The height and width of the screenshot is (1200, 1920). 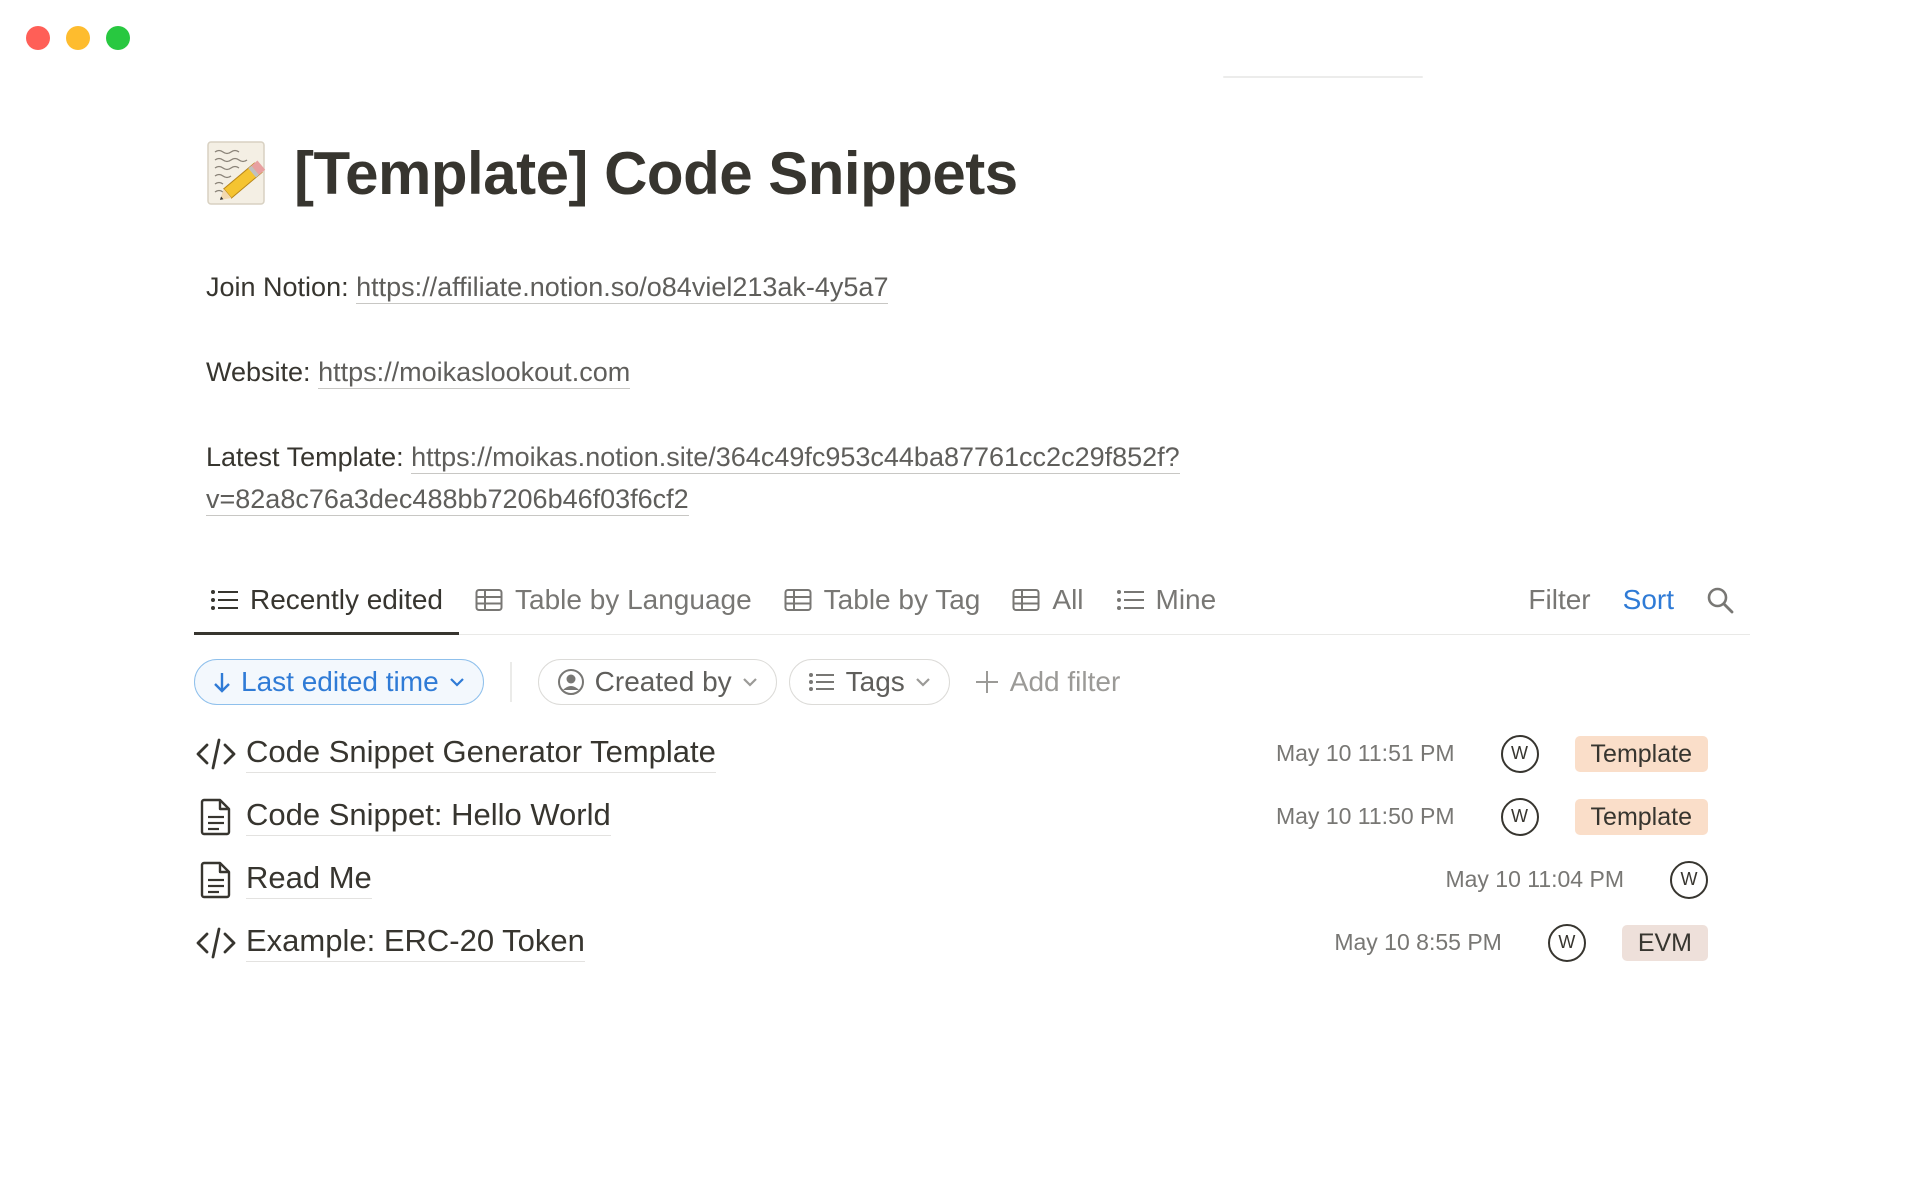 I want to click on latest-template-link-cont: v=82a8c76a3dec488bb7206b46f03f6cf2, so click(x=447, y=500).